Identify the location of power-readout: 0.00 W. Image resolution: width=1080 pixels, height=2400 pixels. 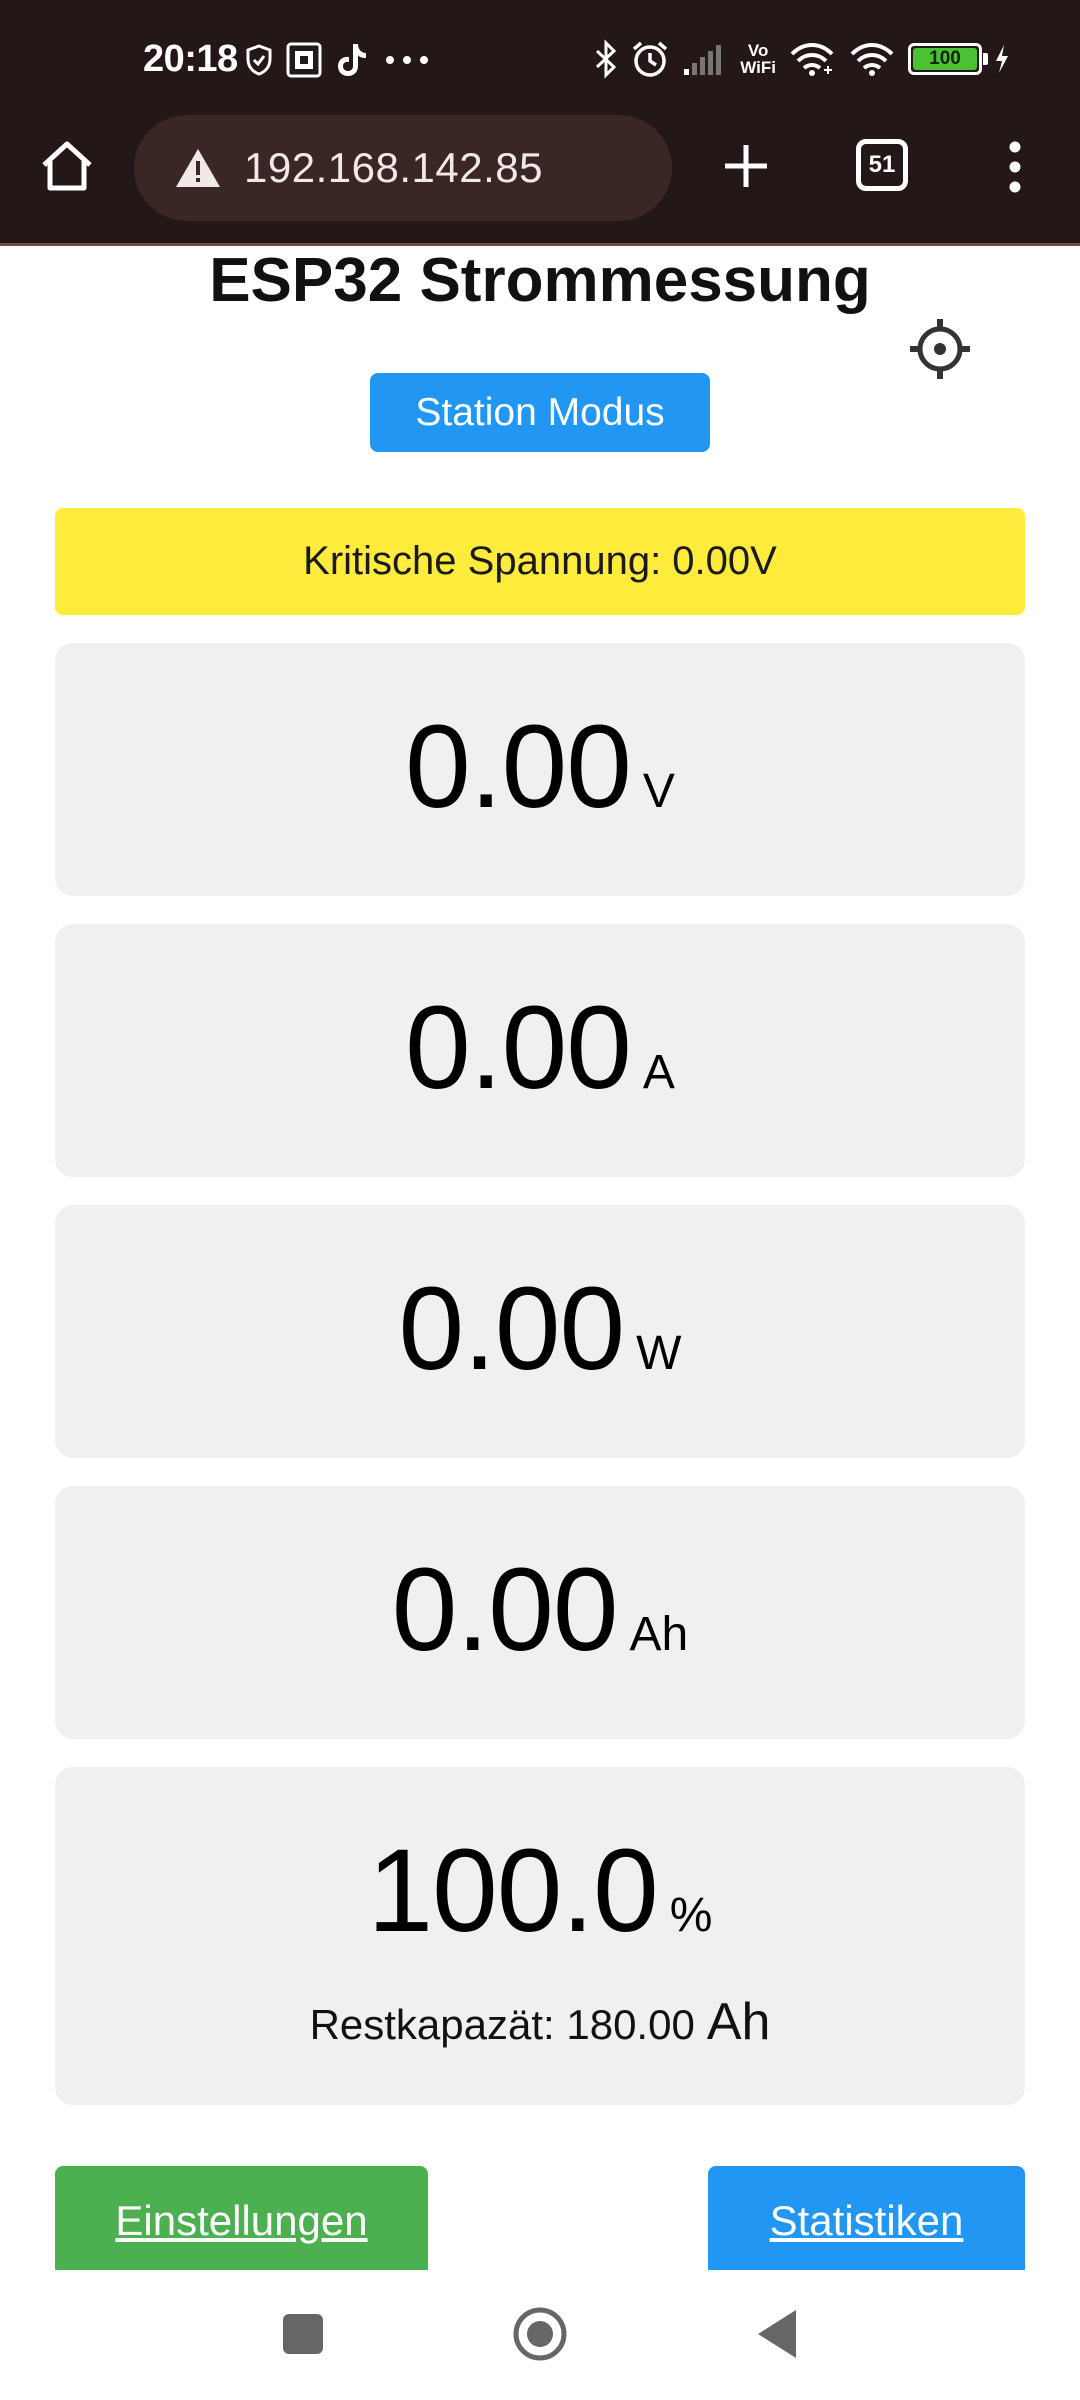
(540, 1329).